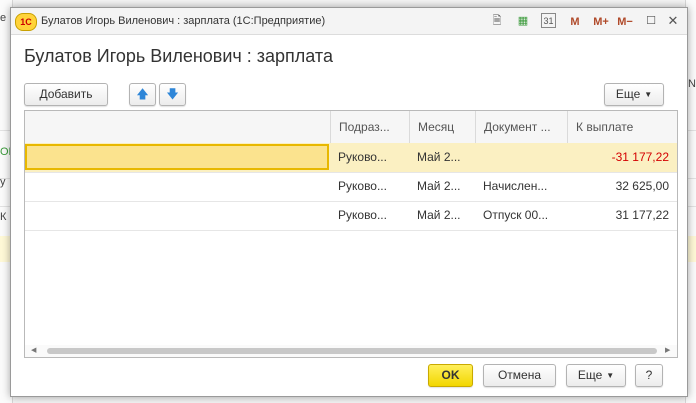  What do you see at coordinates (66, 94) in the screenshot?
I see `add-button: Добавить` at bounding box center [66, 94].